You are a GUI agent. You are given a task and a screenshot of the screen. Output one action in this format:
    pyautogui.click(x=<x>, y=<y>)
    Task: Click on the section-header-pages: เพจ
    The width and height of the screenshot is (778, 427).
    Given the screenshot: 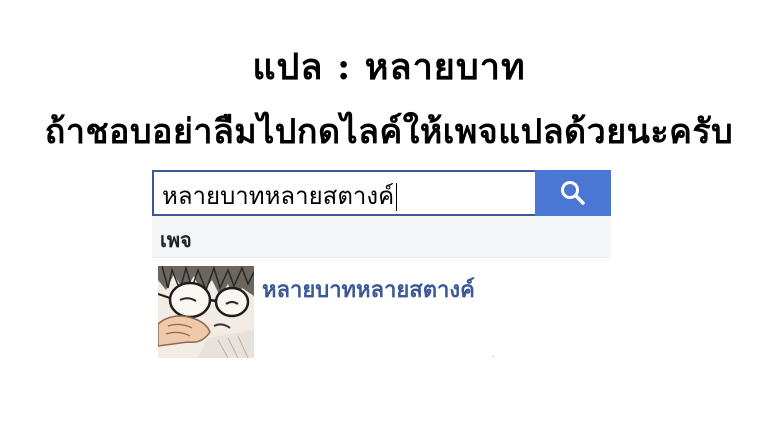 What is the action you would take?
    pyautogui.click(x=381, y=237)
    